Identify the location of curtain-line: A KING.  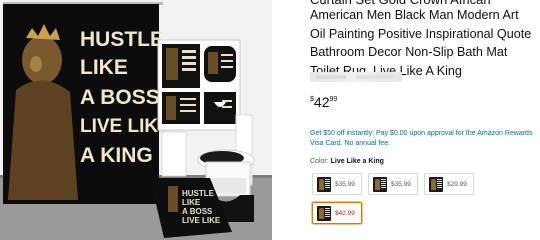
(116, 155).